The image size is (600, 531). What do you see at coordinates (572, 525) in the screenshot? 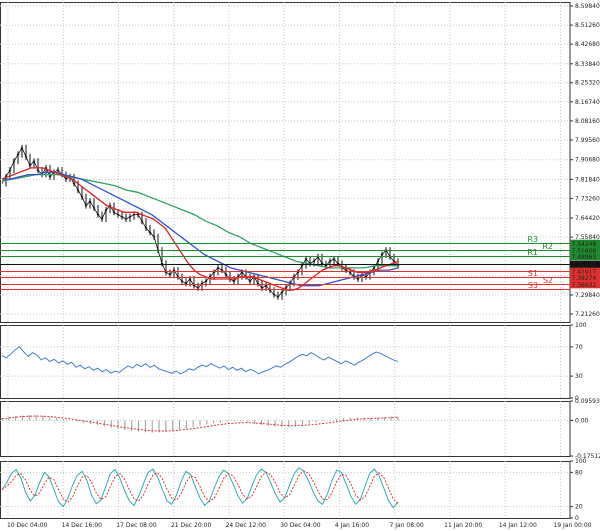
I see `x-tick-label: 19 Jan 00:00` at bounding box center [572, 525].